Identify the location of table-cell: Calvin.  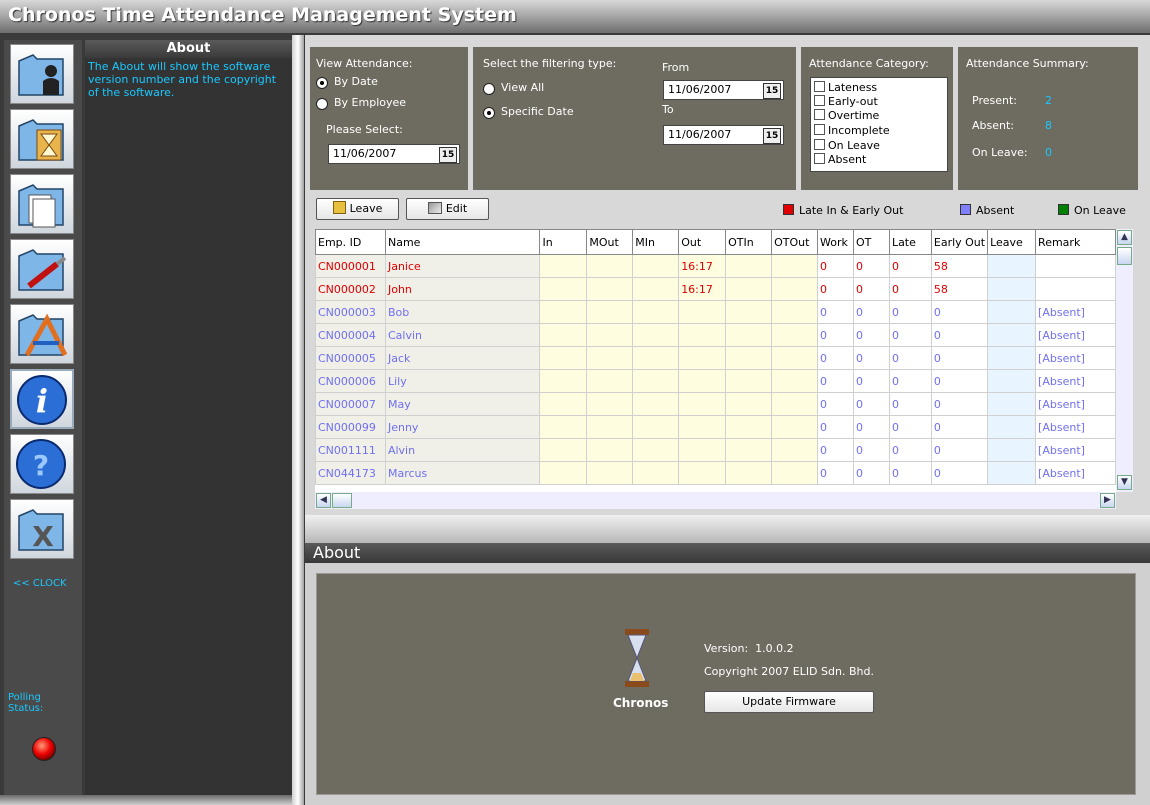
(462, 335).